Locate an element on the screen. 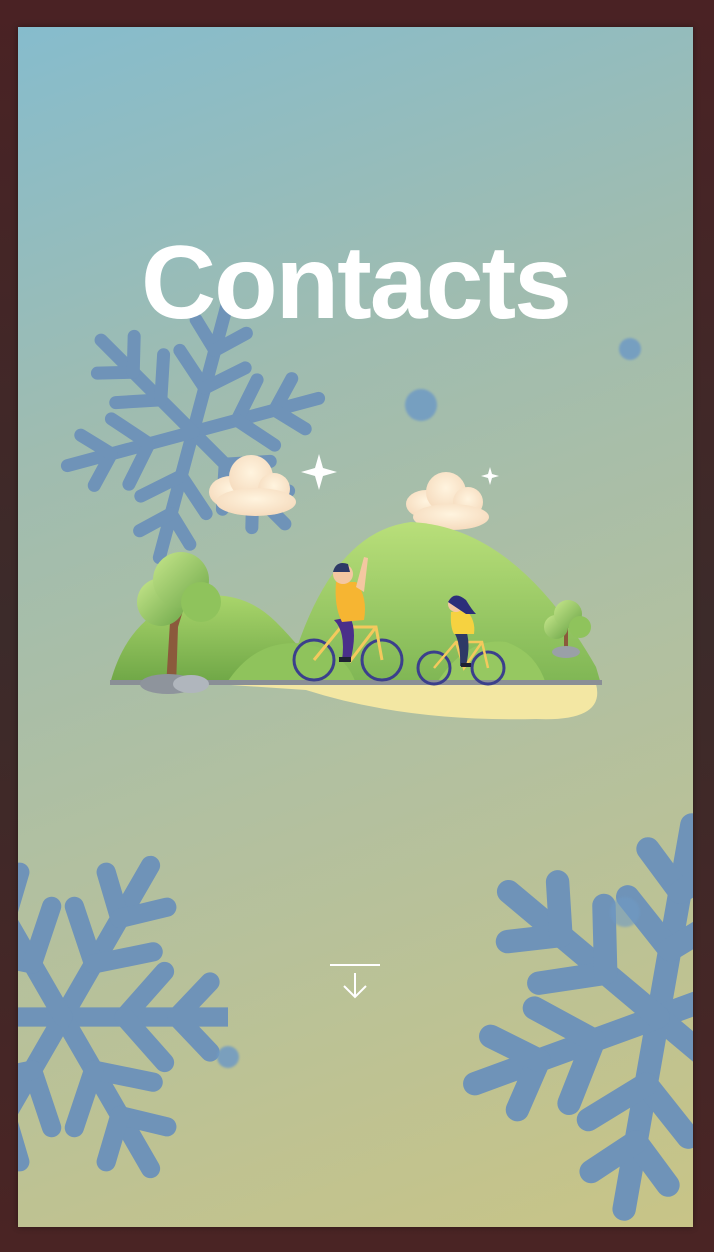 The width and height of the screenshot is (714, 1252). arrow-down-icon is located at coordinates (355, 981).